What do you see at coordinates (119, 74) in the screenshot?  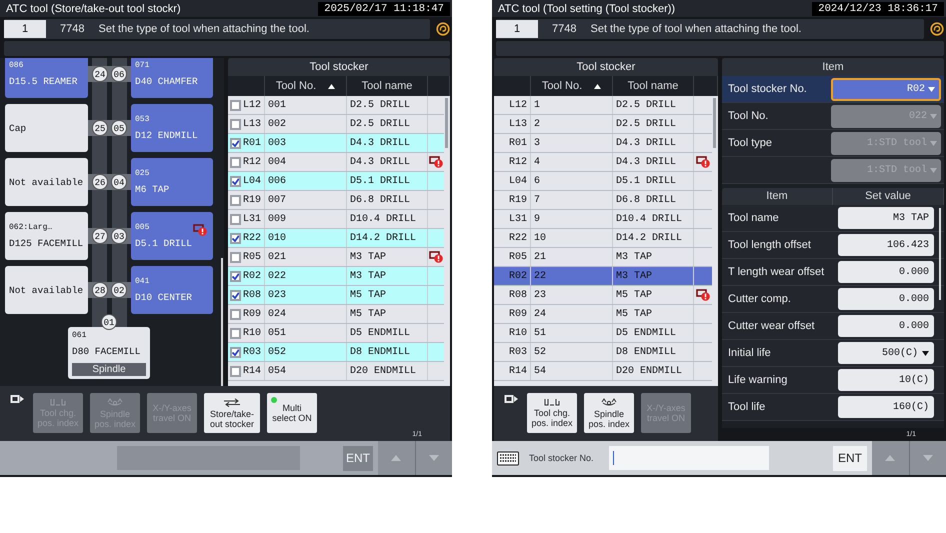 I see `pocket-number: 06` at bounding box center [119, 74].